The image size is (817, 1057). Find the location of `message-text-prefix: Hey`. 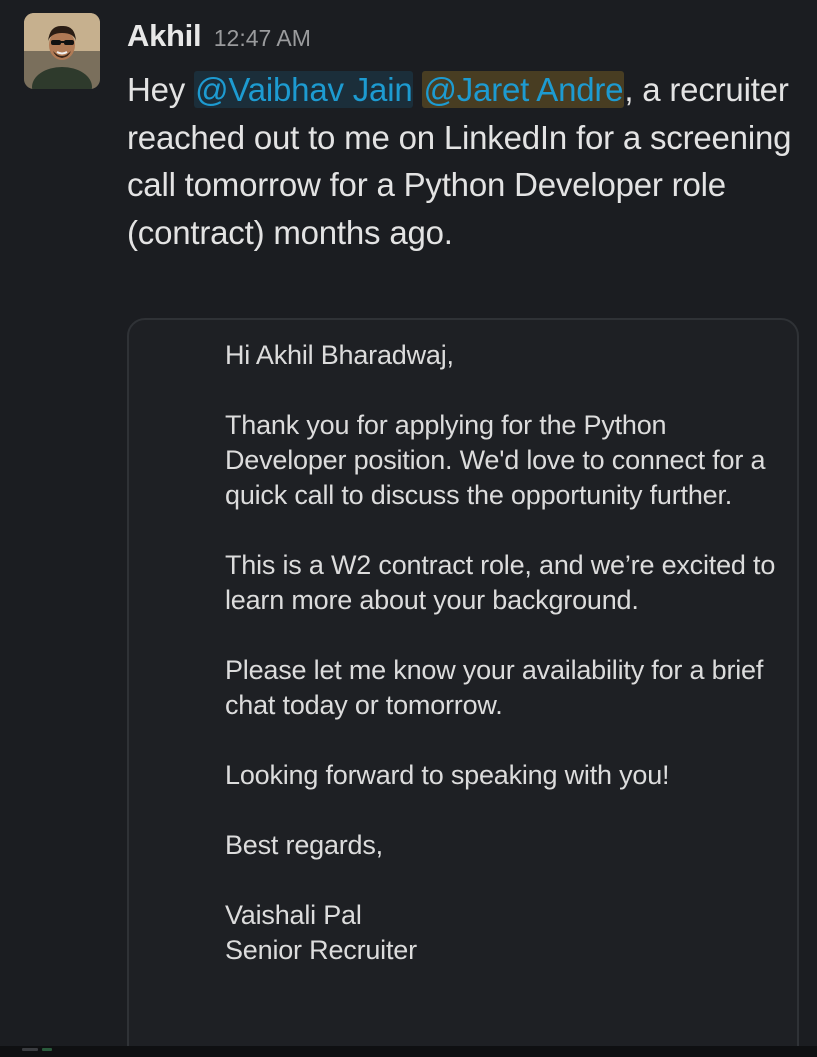

message-text-prefix: Hey is located at coordinates (161, 89).